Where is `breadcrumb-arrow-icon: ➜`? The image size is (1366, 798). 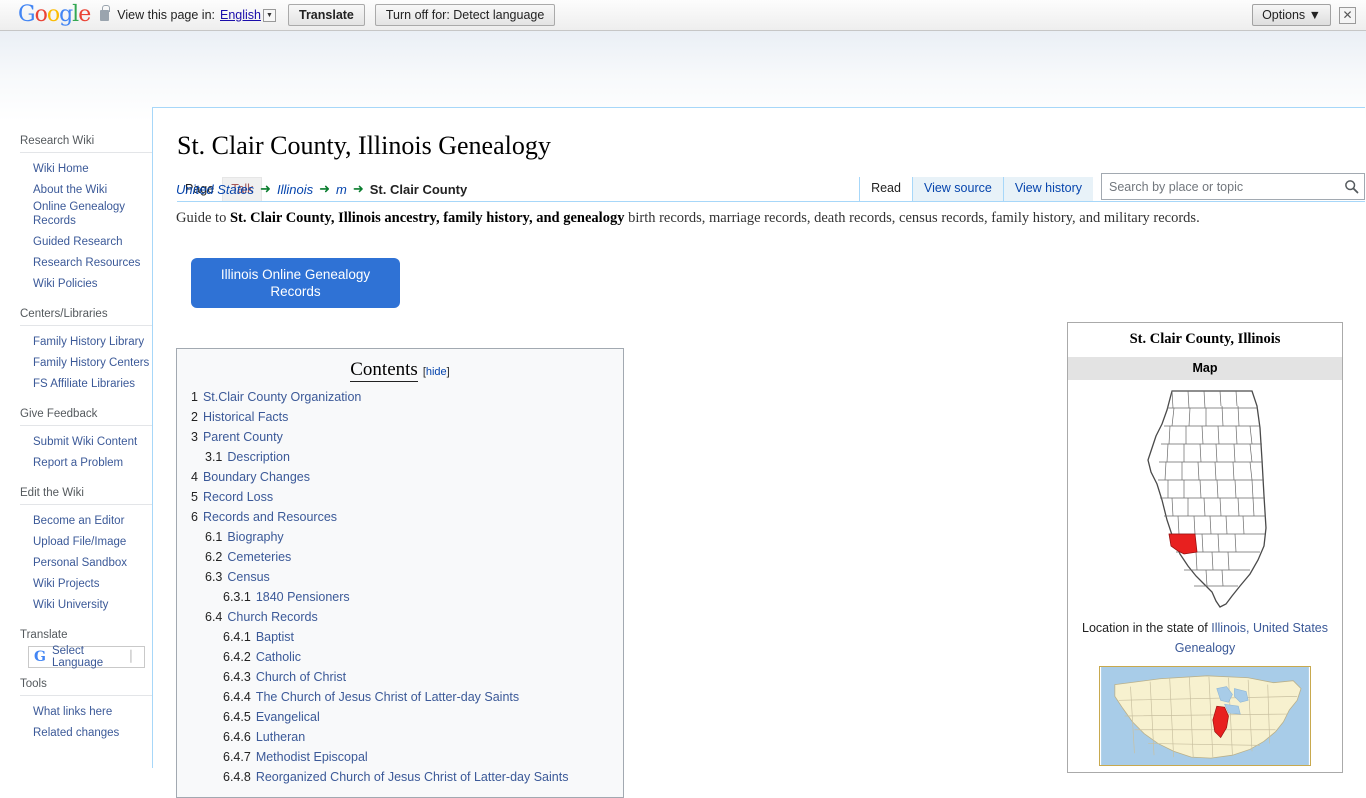
breadcrumb-arrow-icon: ➜ is located at coordinates (265, 188).